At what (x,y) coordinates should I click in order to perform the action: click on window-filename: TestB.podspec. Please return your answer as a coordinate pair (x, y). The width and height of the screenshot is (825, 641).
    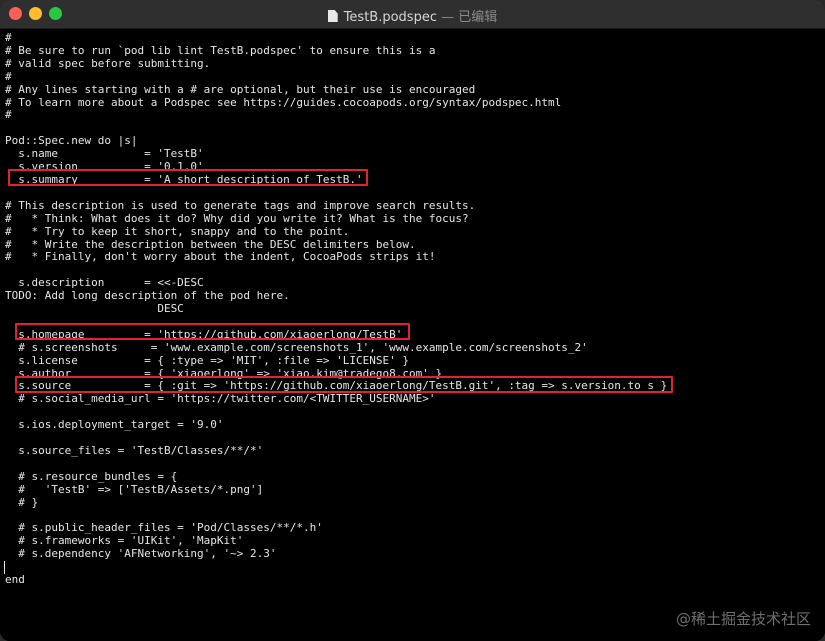
    Looking at the image, I should click on (390, 17).